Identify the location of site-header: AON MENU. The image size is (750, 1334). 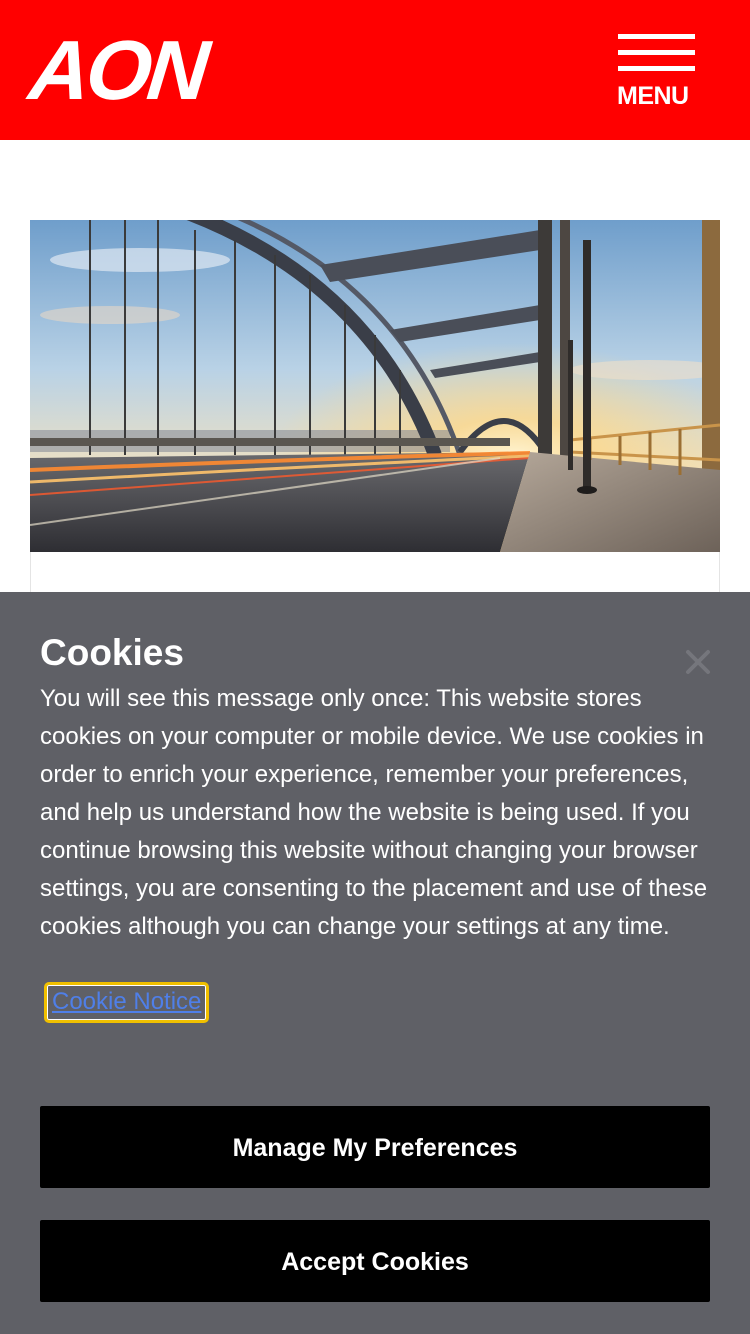
(375, 70).